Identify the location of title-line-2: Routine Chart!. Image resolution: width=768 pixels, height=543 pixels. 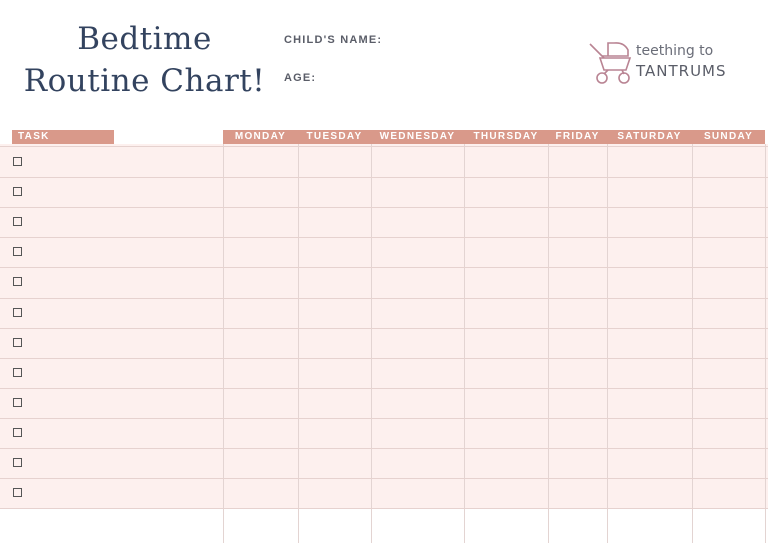
(144, 81).